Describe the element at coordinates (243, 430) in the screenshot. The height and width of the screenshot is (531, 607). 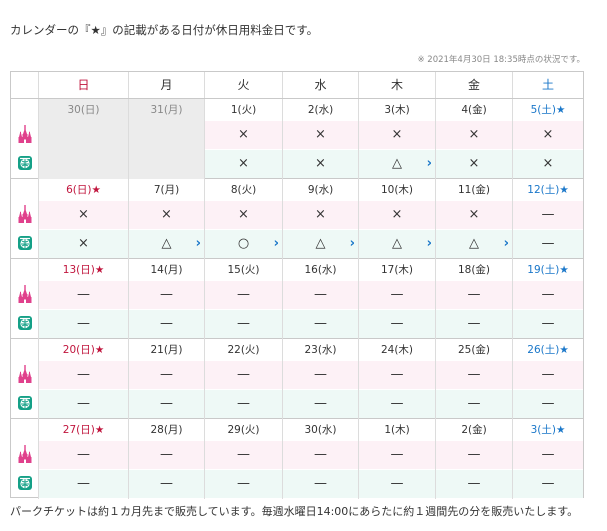
I see `day-date-label: 29(火)` at that location.